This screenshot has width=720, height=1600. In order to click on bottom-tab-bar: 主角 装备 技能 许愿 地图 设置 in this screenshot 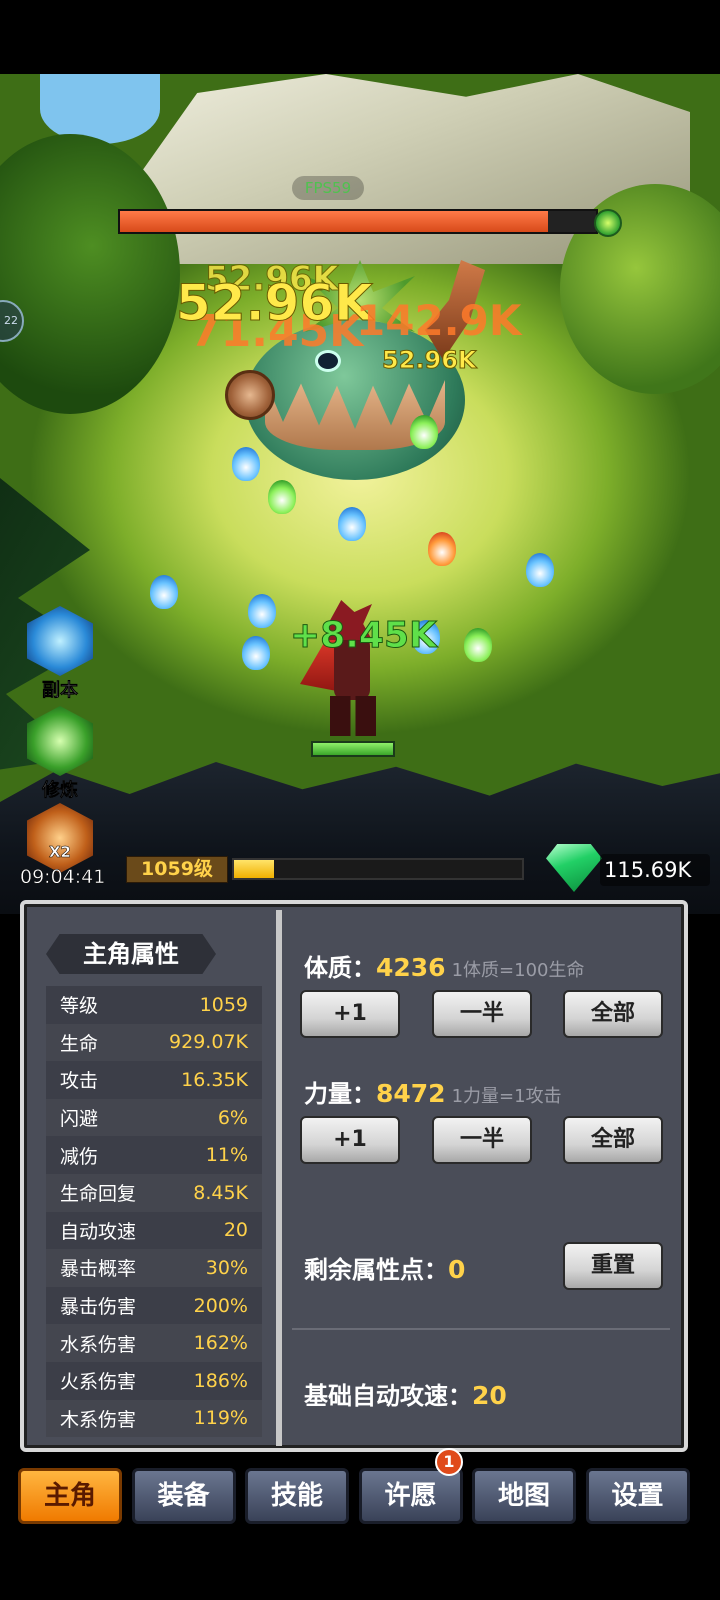, I will do `click(360, 1495)`.